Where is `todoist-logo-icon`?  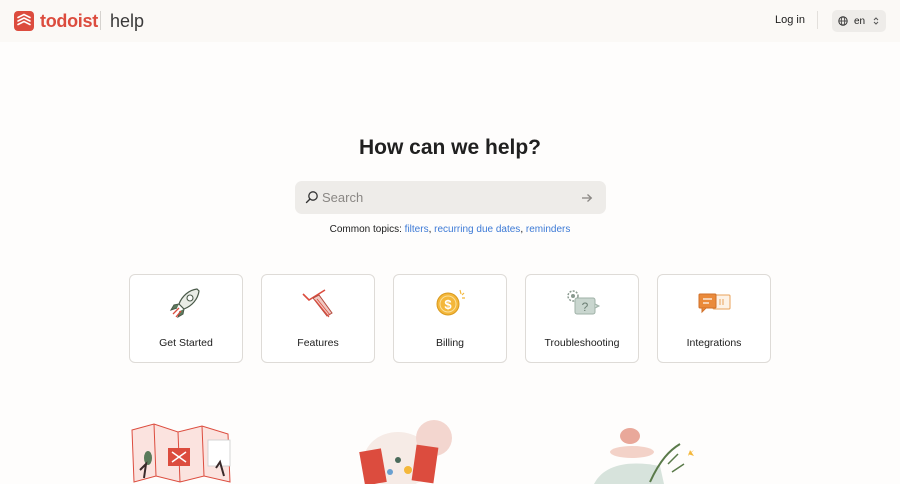 todoist-logo-icon is located at coordinates (24, 21).